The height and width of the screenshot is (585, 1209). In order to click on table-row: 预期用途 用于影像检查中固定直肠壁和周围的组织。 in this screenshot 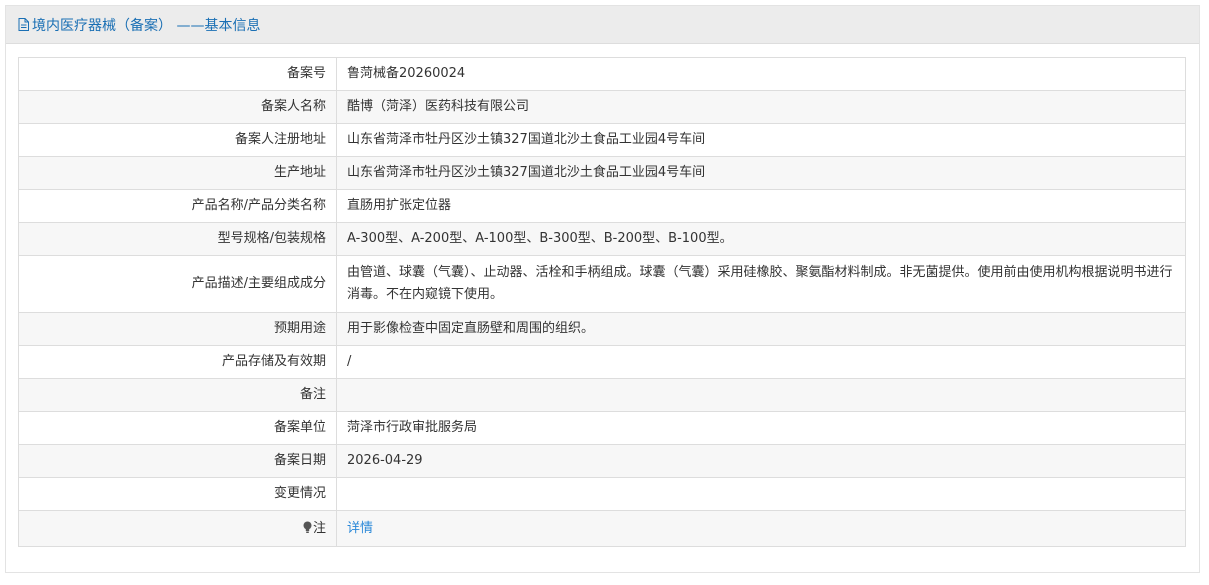, I will do `click(602, 329)`.